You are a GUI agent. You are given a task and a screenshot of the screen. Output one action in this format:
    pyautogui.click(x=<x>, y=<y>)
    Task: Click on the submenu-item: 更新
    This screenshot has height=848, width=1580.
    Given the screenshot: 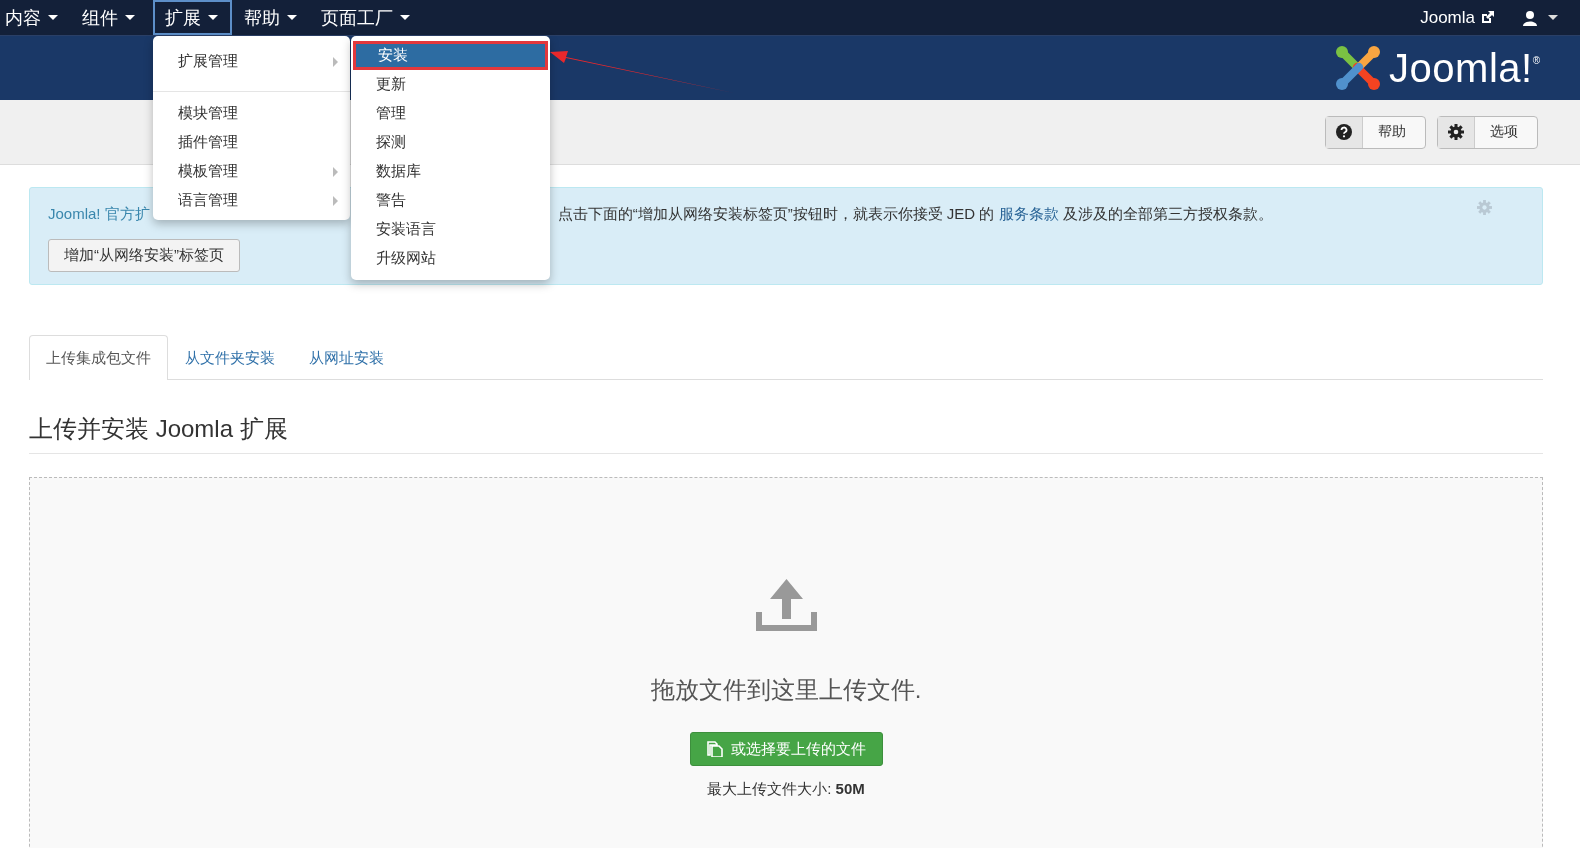 What is the action you would take?
    pyautogui.click(x=450, y=84)
    